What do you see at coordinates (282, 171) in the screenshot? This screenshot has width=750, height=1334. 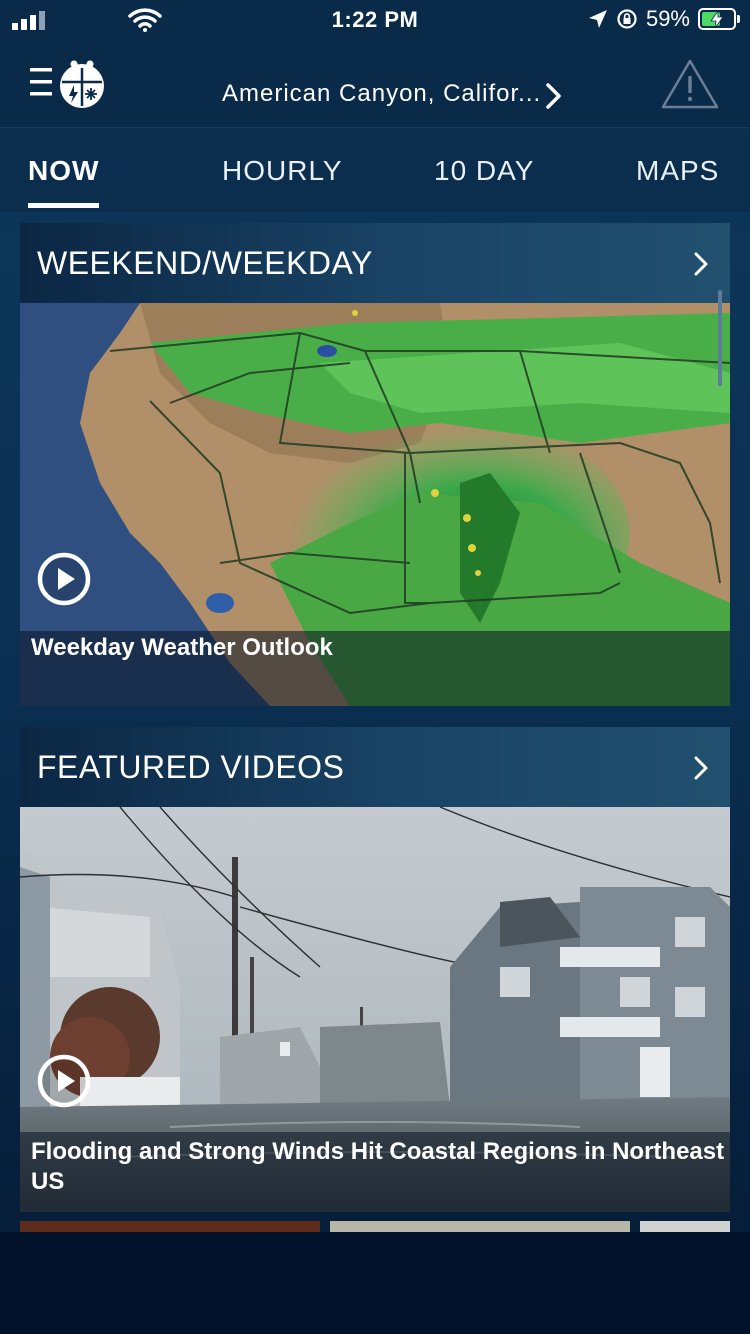 I see `tab-hourly: HOURLY` at bounding box center [282, 171].